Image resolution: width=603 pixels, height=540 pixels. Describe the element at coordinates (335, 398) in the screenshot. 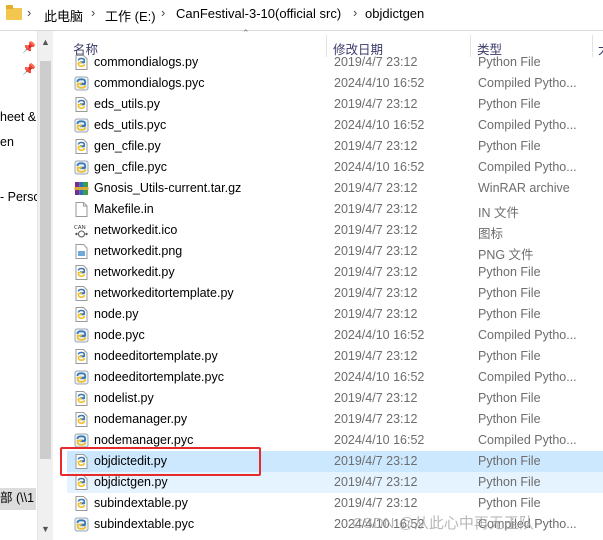

I see `file-row: nodelist.py 2019/4/7 23:12 Python File` at that location.